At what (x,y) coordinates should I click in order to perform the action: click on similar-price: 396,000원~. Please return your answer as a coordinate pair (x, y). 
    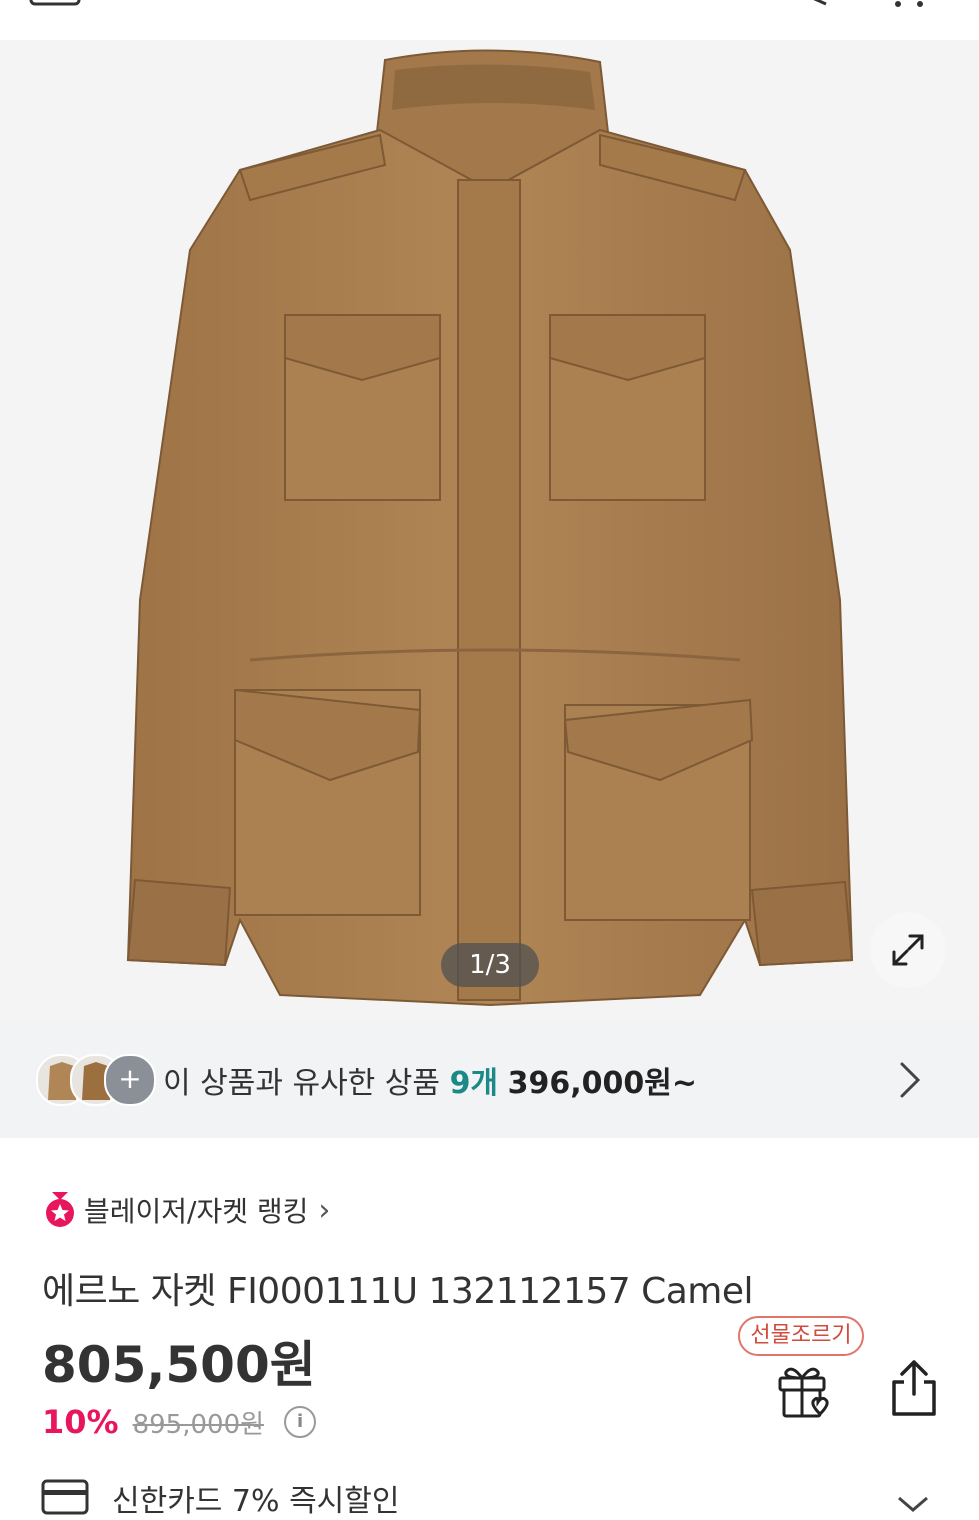
    Looking at the image, I should click on (602, 1083).